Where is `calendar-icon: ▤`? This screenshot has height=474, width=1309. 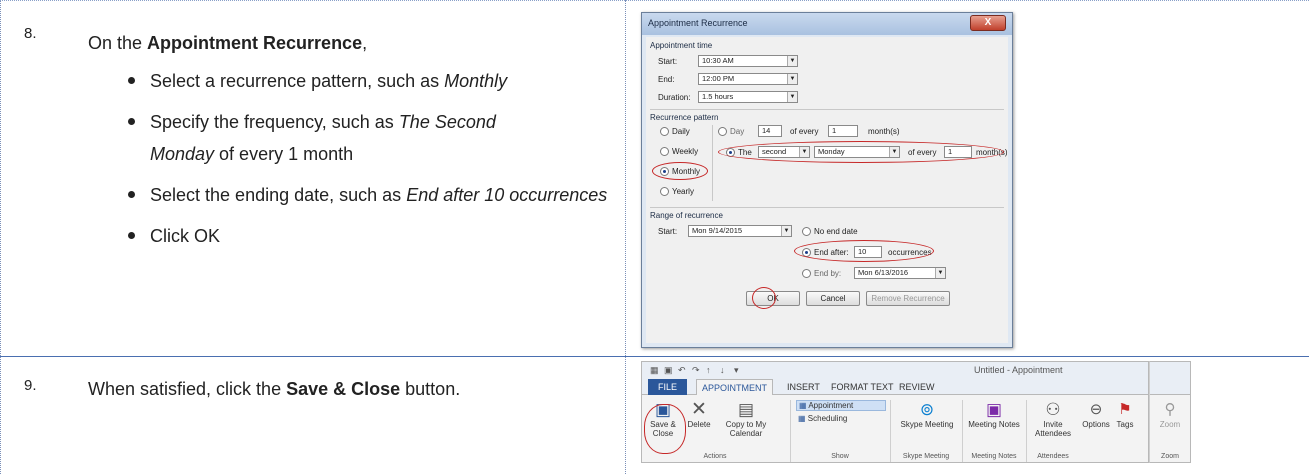 calendar-icon: ▤ is located at coordinates (746, 409).